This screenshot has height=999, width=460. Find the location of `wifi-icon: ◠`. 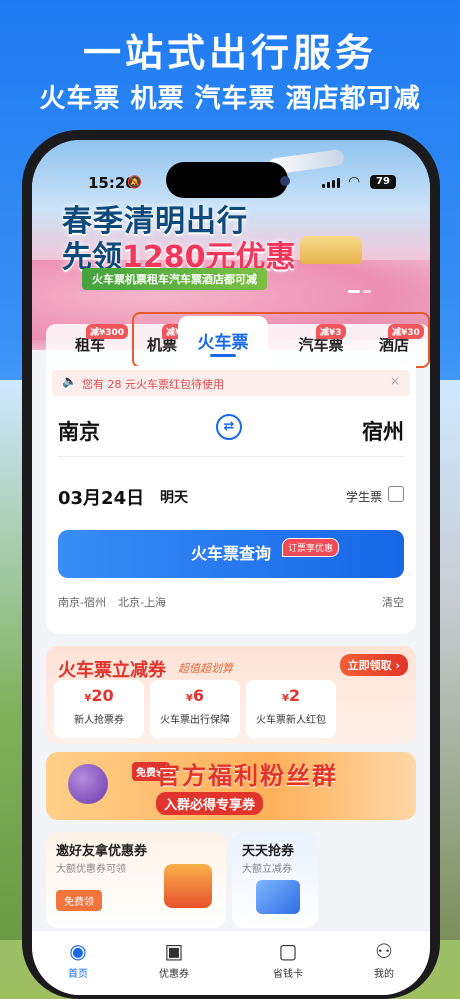

wifi-icon: ◠ is located at coordinates (354, 182).